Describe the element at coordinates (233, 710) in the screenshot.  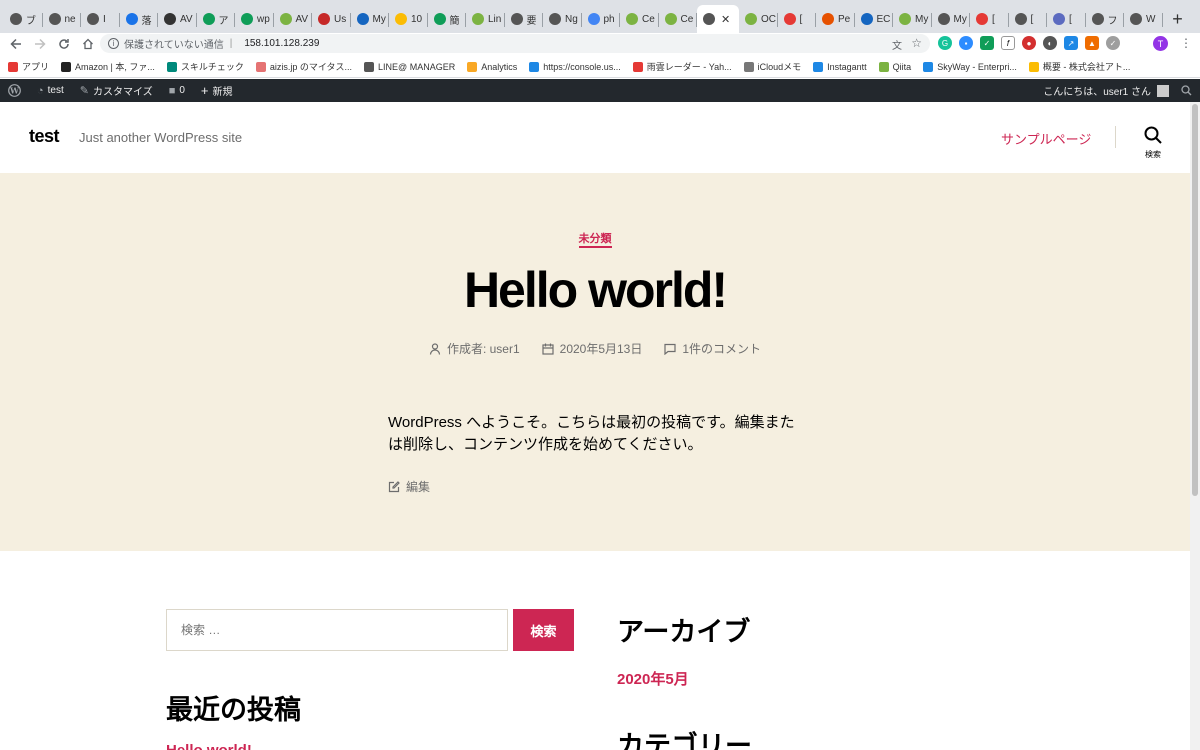
I see `recent-posts-title: 最近の投稿` at that location.